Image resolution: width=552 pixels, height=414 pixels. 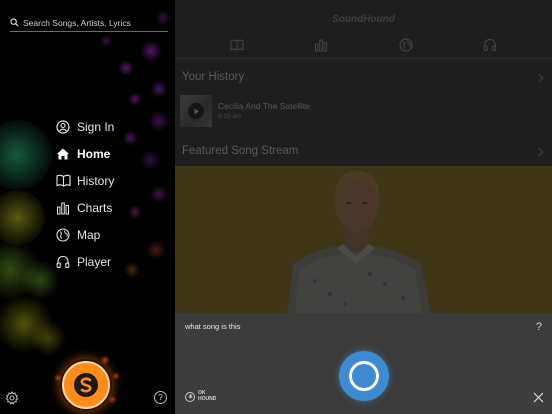 What do you see at coordinates (240, 151) in the screenshot?
I see `section-title-featured: Featured Song Stream` at bounding box center [240, 151].